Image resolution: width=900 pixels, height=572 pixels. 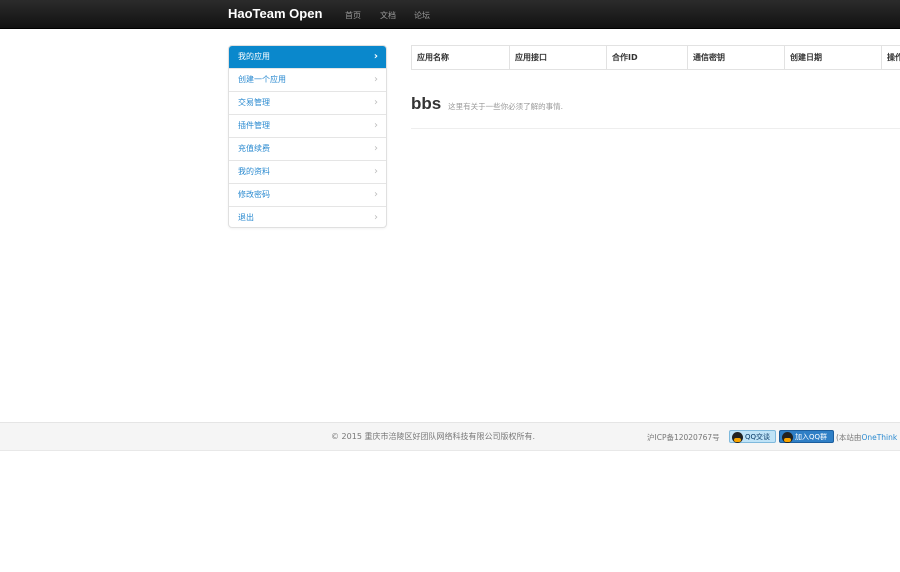 What do you see at coordinates (683, 437) in the screenshot?
I see `icp-license-link: 沪ICP备12020767号` at bounding box center [683, 437].